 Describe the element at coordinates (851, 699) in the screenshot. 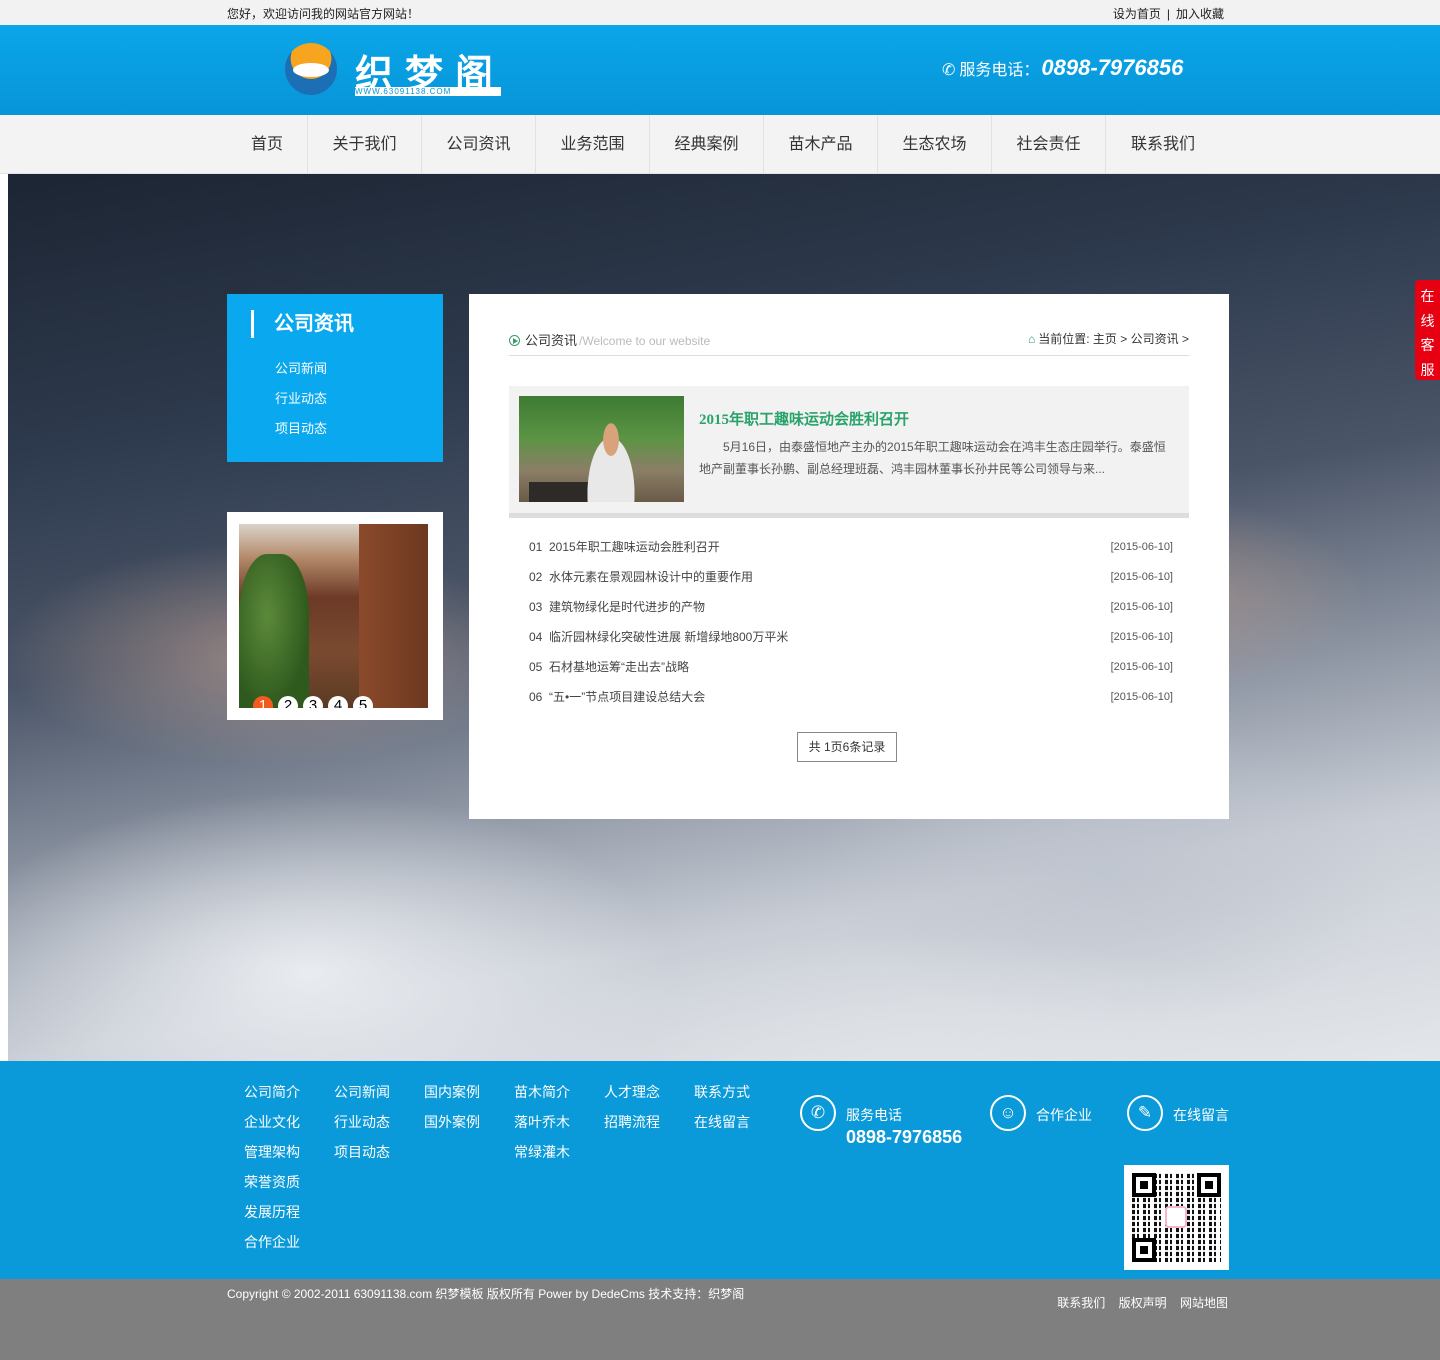

I see `list-item: 06 “五•一”节点项目建设总结大会 [2015-06-10]` at that location.